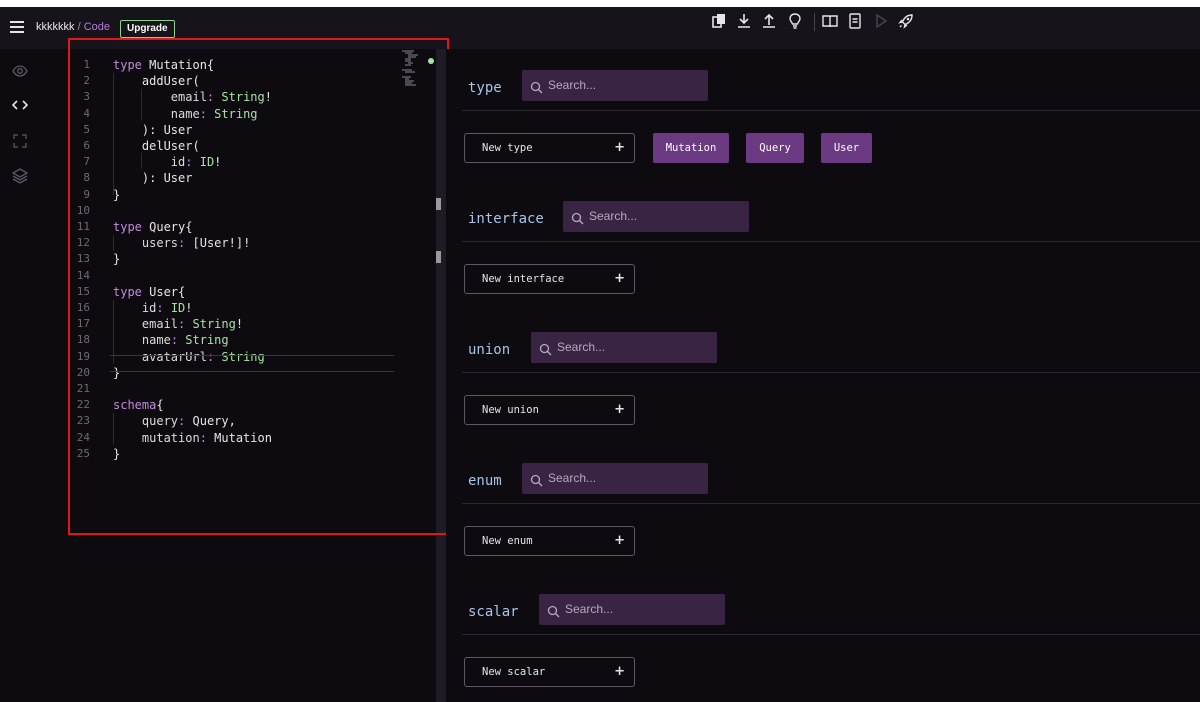 This screenshot has width=1200, height=702. What do you see at coordinates (549, 672) in the screenshot?
I see `new-scalar-button: New scalar +` at bounding box center [549, 672].